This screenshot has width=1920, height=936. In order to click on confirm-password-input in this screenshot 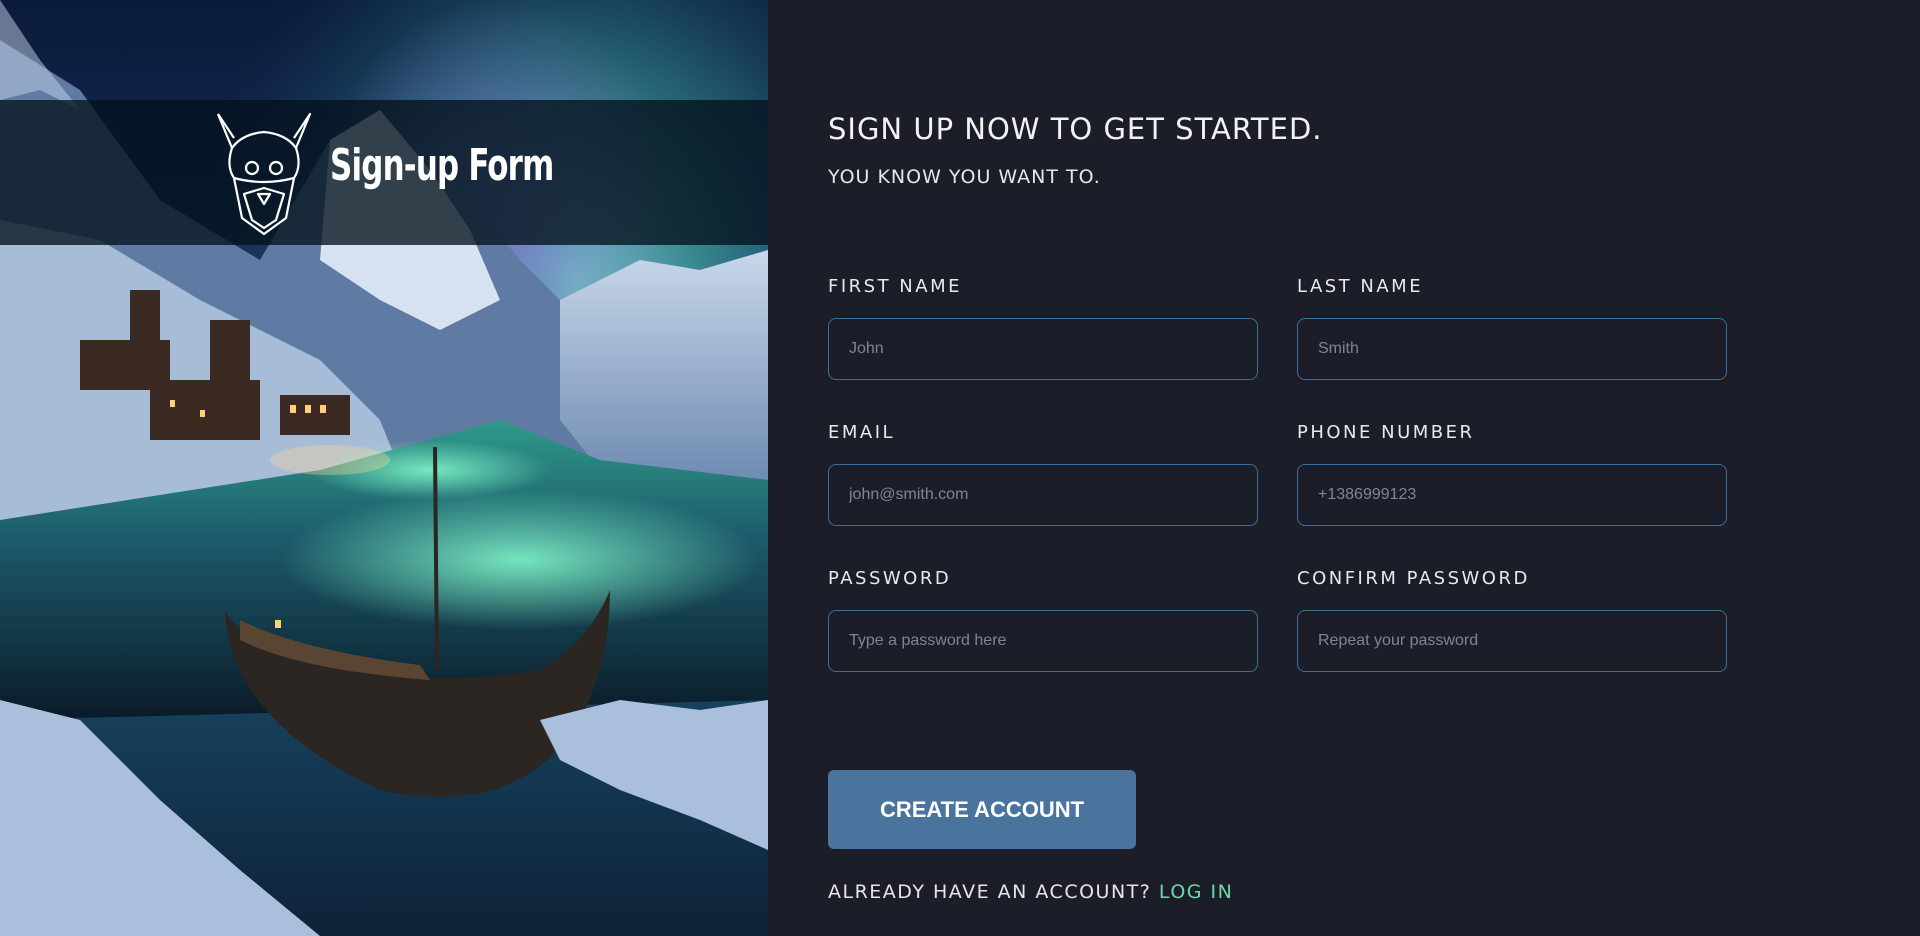, I will do `click(1512, 641)`.